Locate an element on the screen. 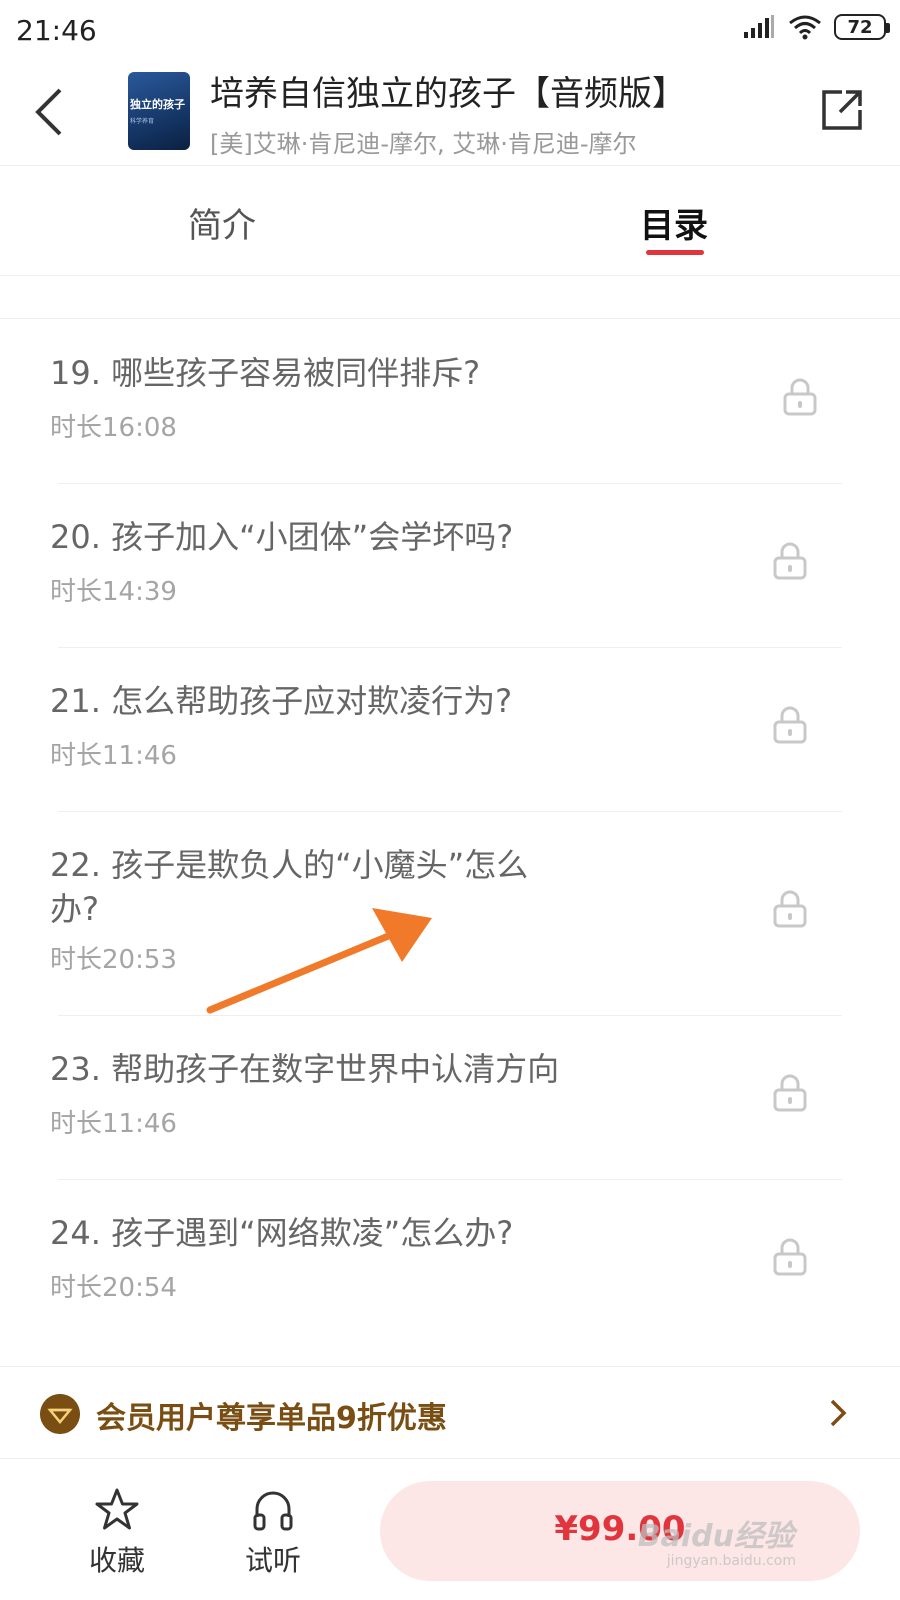 The height and width of the screenshot is (1600, 900). bottom-action-bar: 收藏 试听 ¥99.00 Baidu经验 jingyan.baidu.com is located at coordinates (450, 1529).